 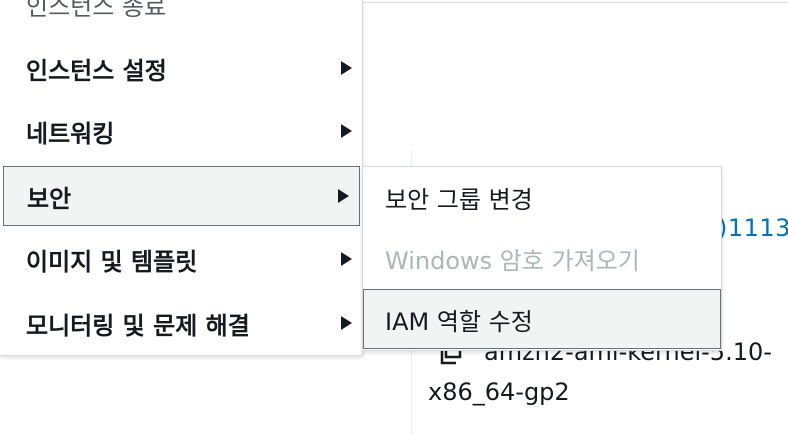 What do you see at coordinates (138, 325) in the screenshot?
I see `menu-item-label: 모니터링 및 문제 해결` at bounding box center [138, 325].